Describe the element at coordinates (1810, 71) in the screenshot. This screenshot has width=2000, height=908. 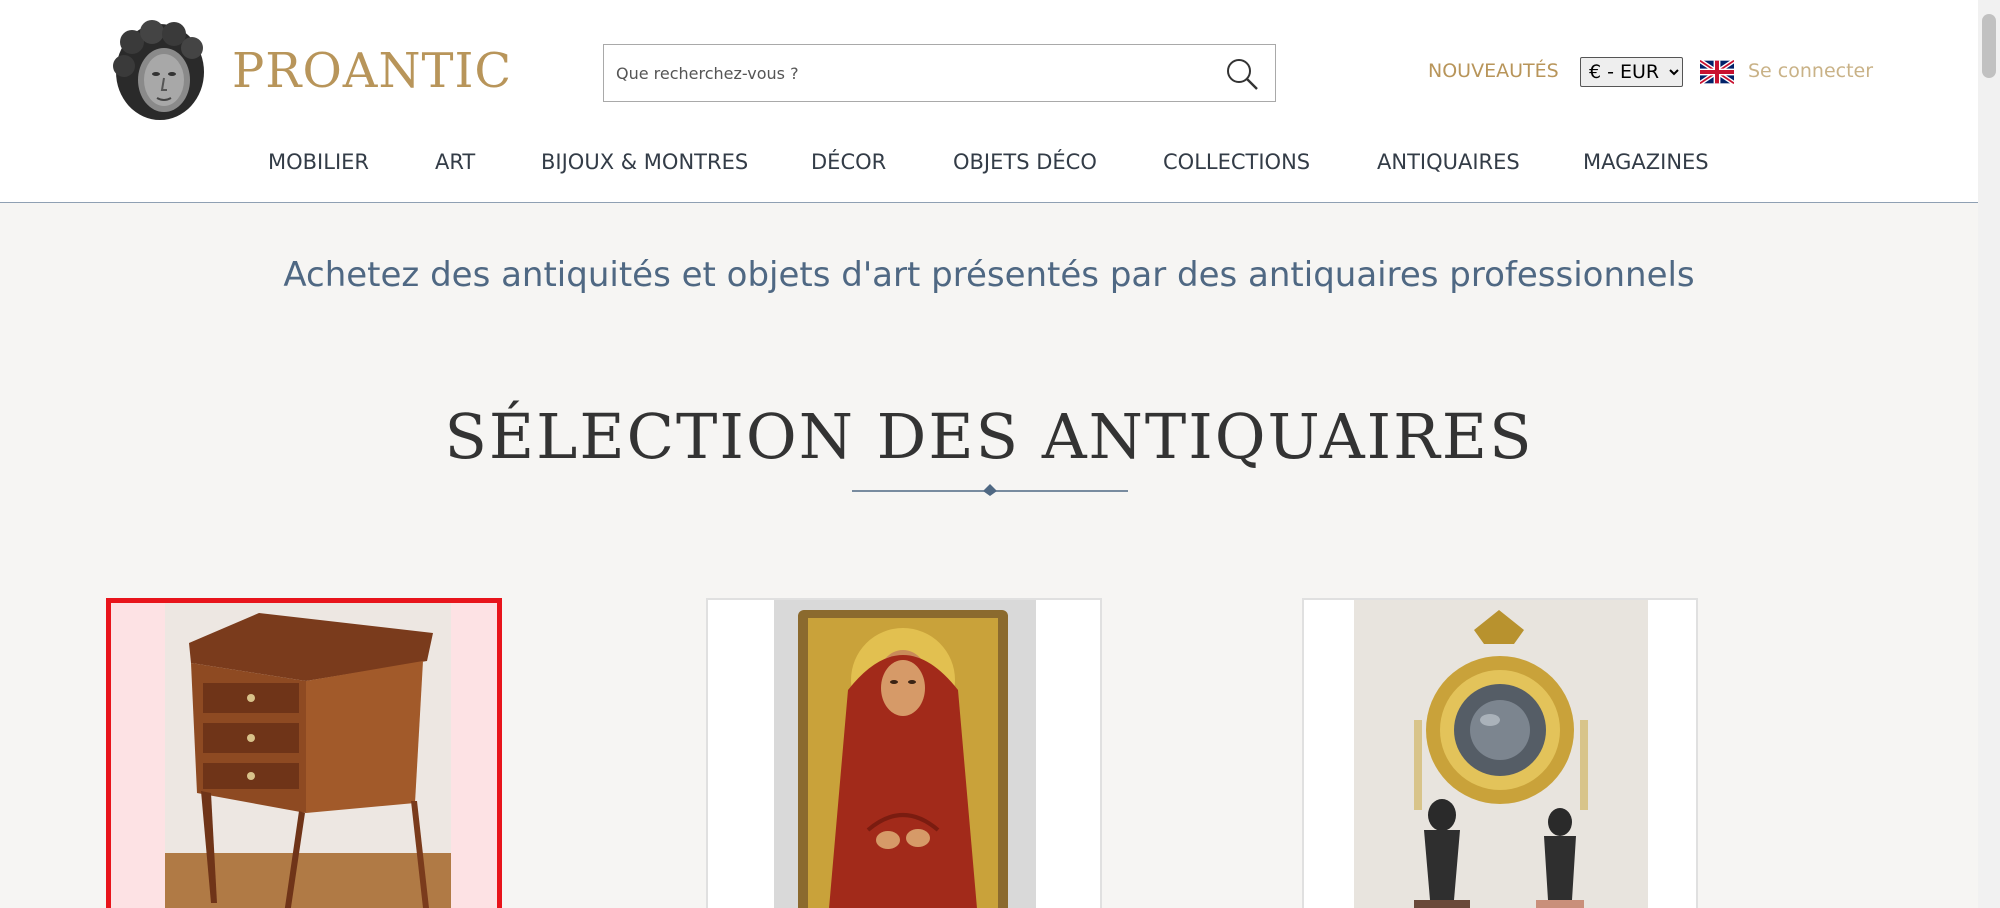
I see `login-link: Se connecter` at that location.